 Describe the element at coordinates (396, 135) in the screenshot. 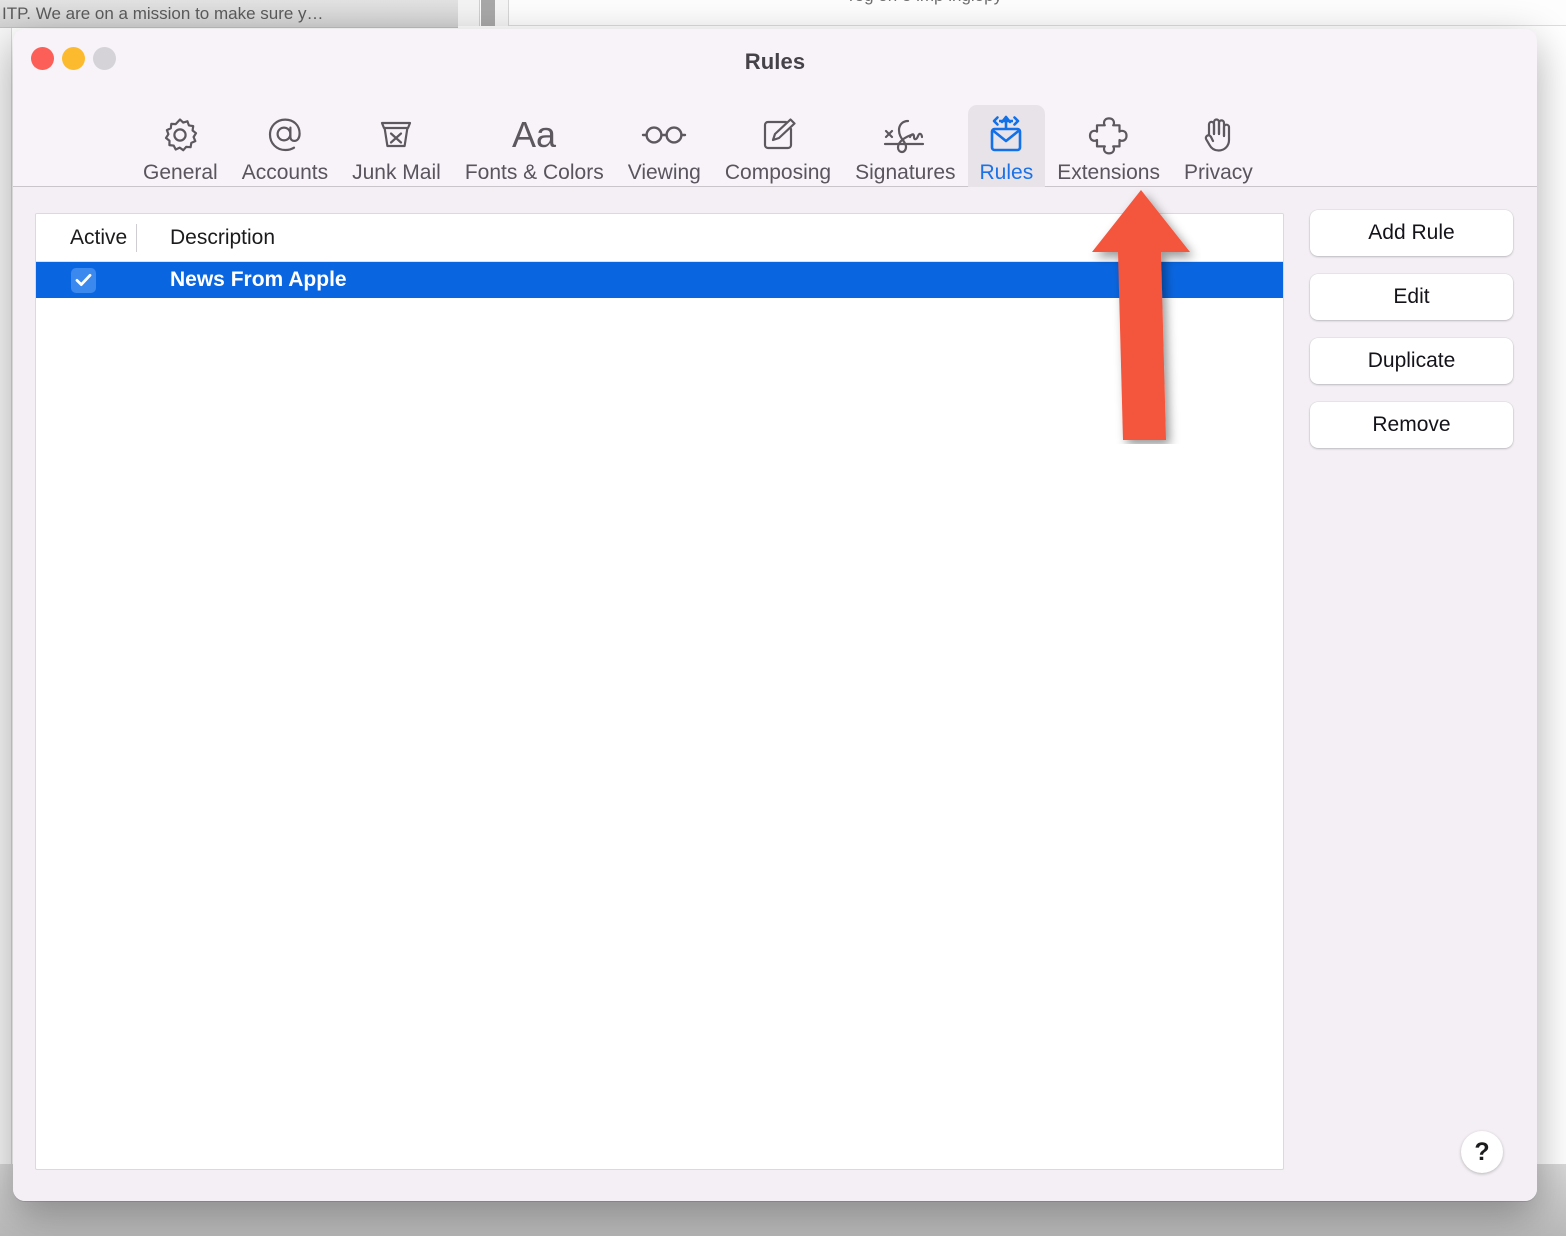

I see `junk-bin-icon` at that location.